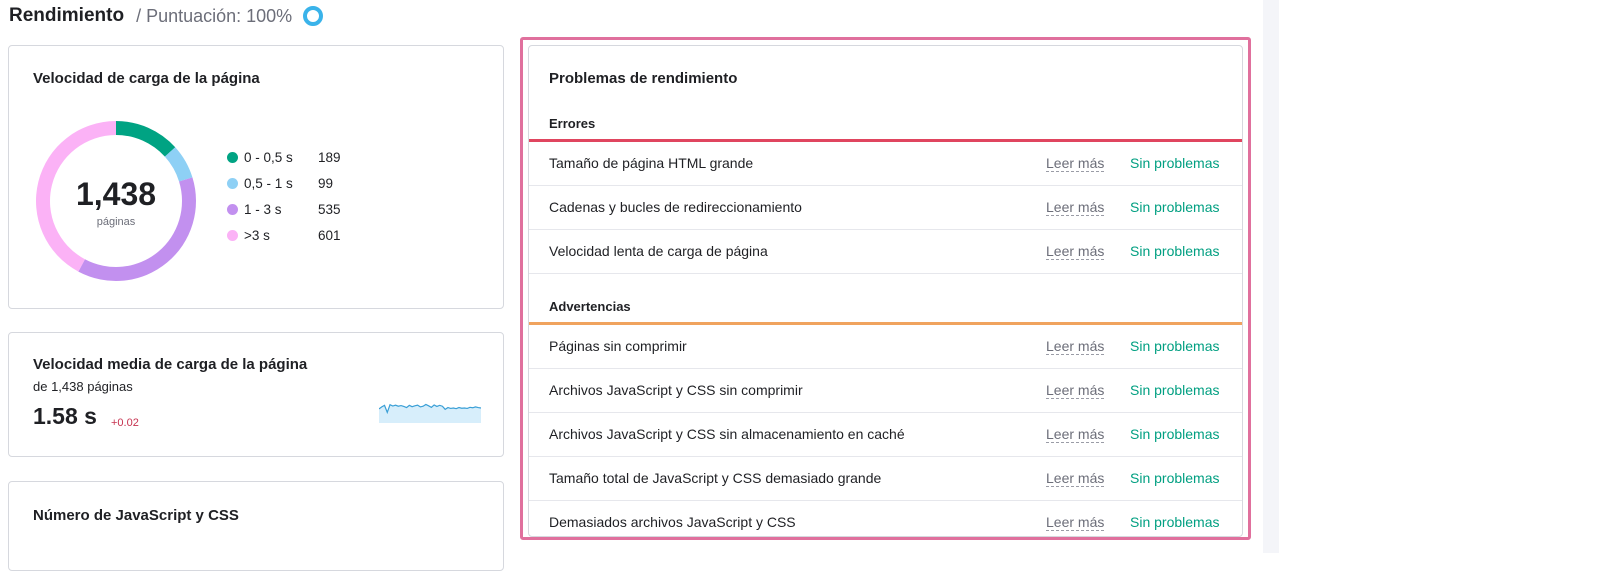  I want to click on avg-speed-sparkline, so click(430, 409).